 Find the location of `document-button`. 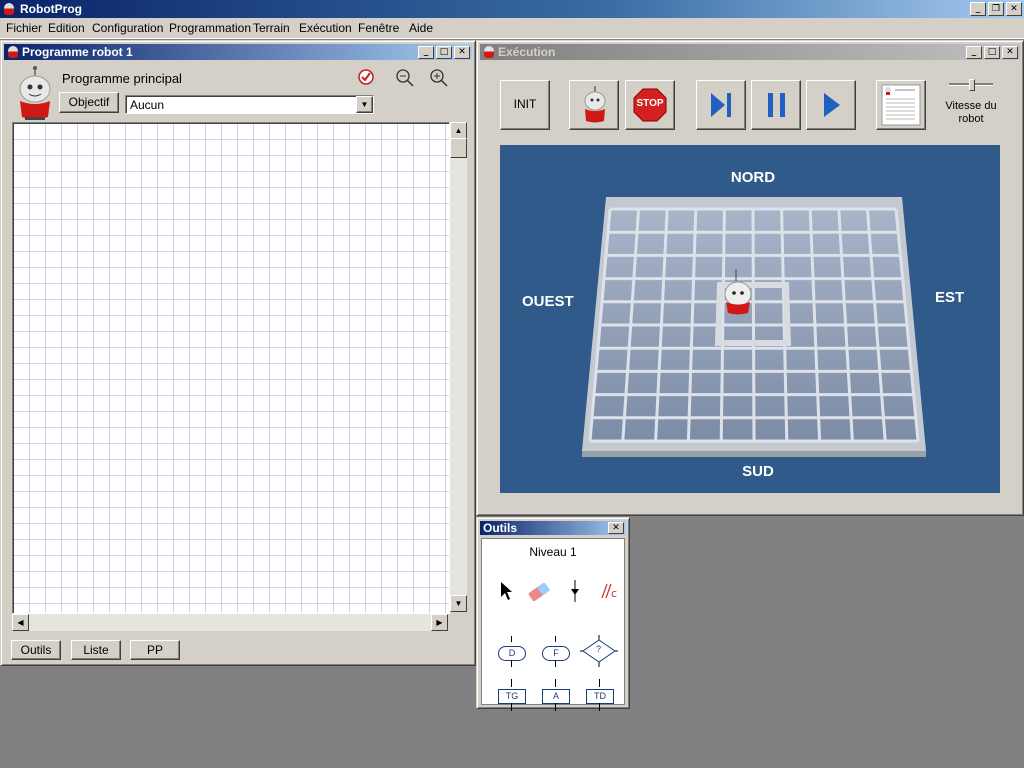

document-button is located at coordinates (901, 105).